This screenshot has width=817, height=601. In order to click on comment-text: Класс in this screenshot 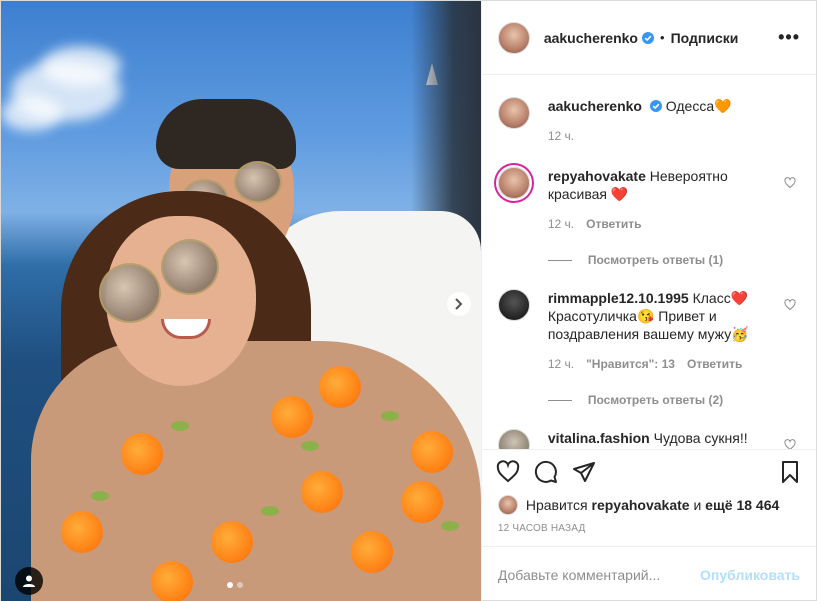, I will do `click(711, 298)`.